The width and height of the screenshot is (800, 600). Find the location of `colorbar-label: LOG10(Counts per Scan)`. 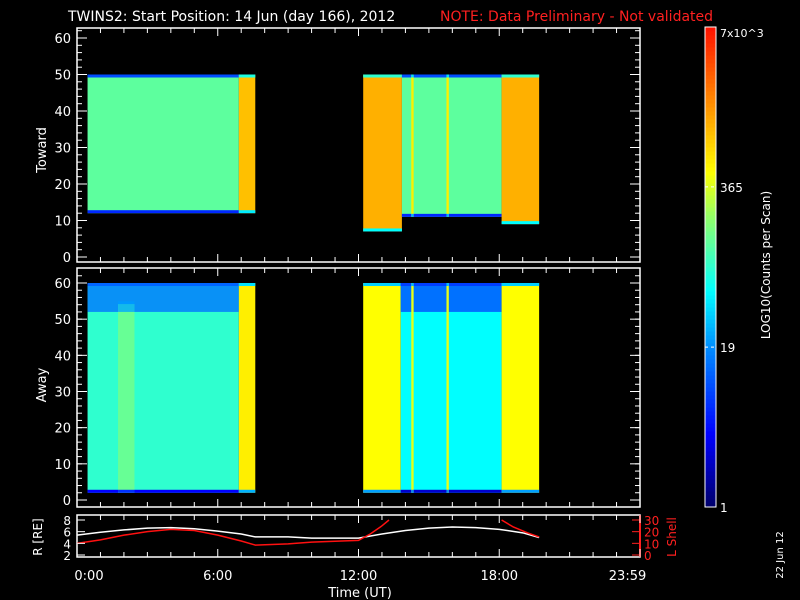

colorbar-label: LOG10(Counts per Scan) is located at coordinates (766, 265).